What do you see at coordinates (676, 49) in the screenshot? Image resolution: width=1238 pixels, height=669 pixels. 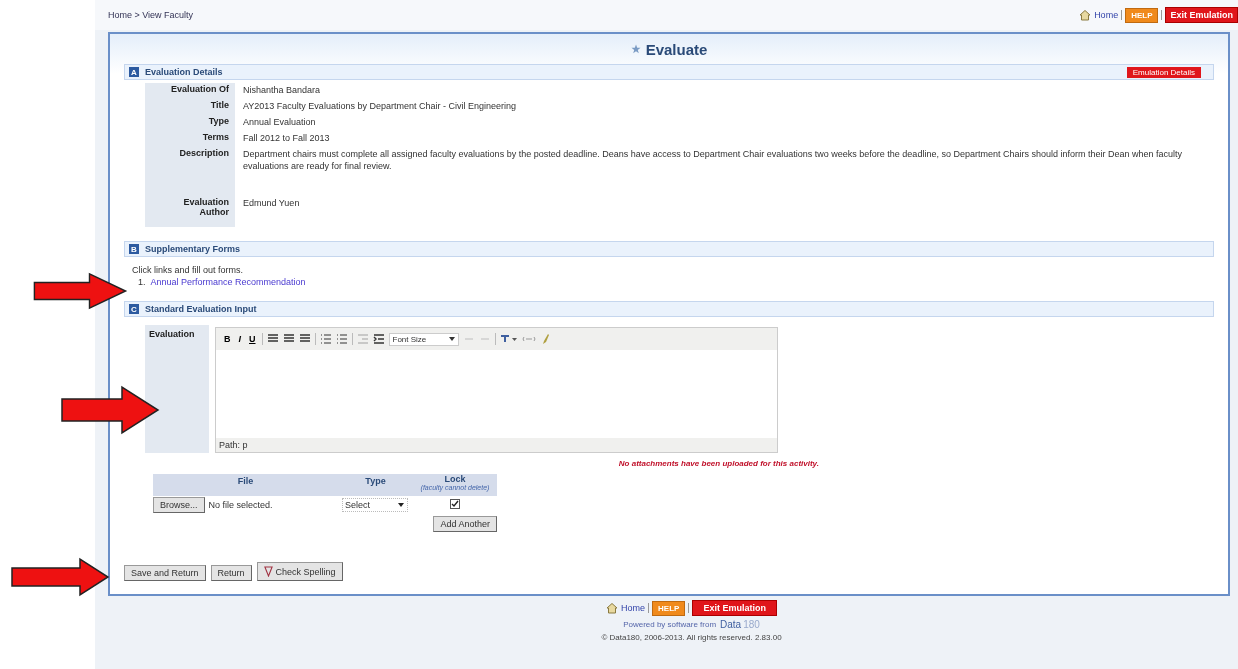 I see `page-title: Evaluate` at bounding box center [676, 49].